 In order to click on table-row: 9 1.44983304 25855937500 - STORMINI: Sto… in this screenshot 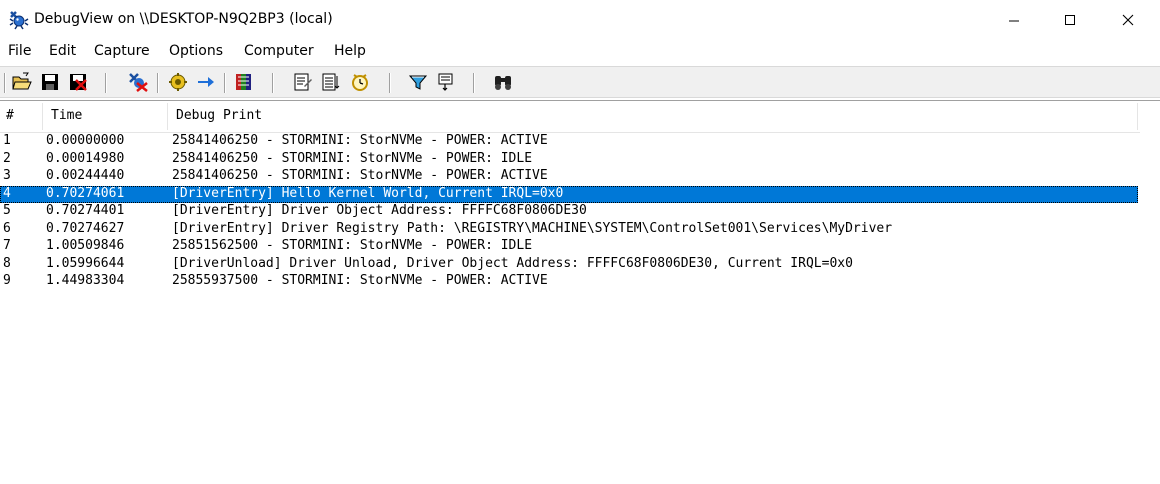, I will do `click(569, 281)`.